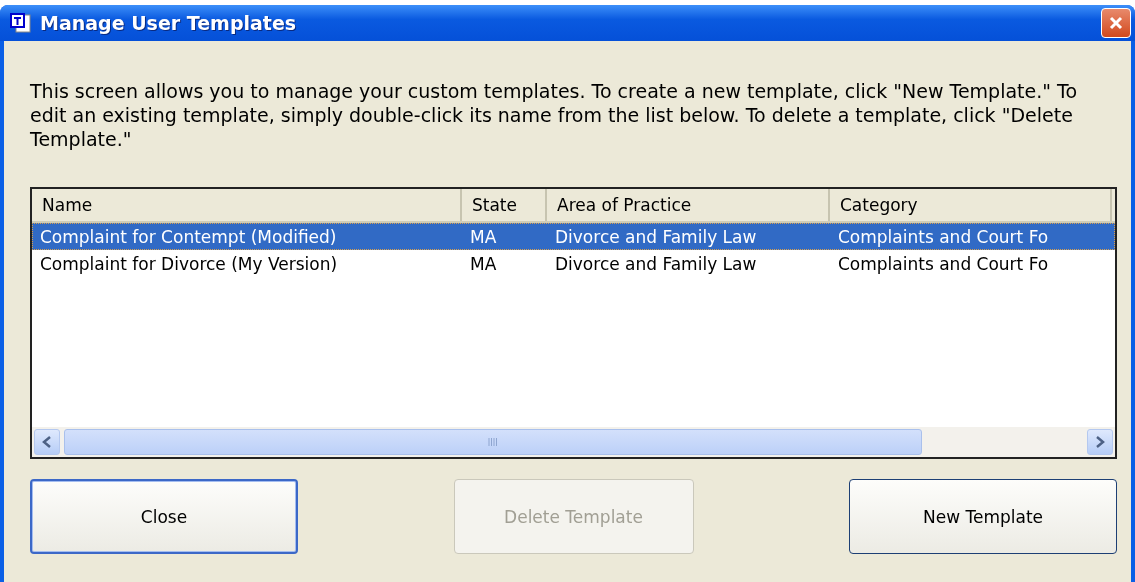  I want to click on column-header: State, so click(504, 205).